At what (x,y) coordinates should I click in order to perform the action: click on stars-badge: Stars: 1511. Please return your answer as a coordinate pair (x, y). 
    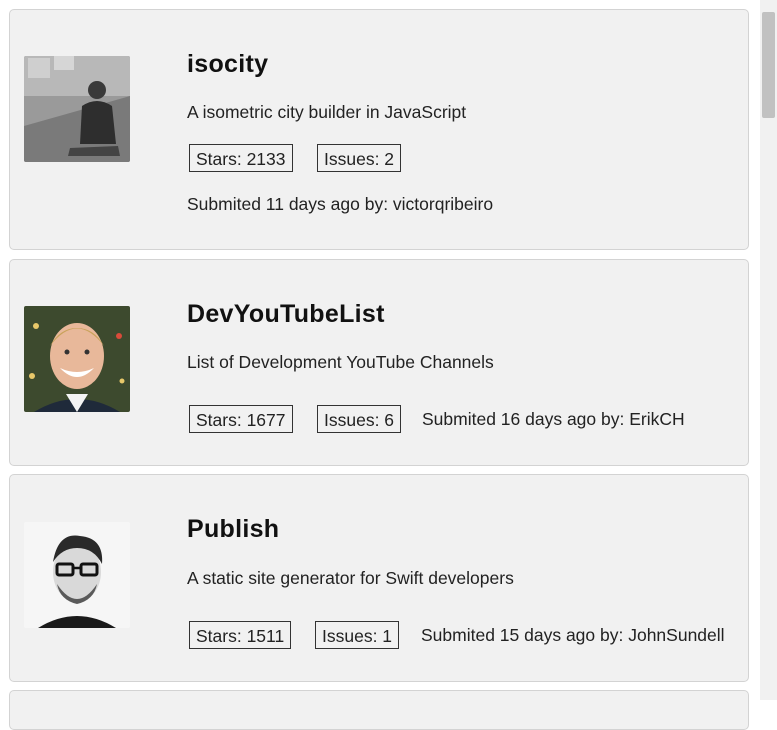
    Looking at the image, I should click on (240, 635).